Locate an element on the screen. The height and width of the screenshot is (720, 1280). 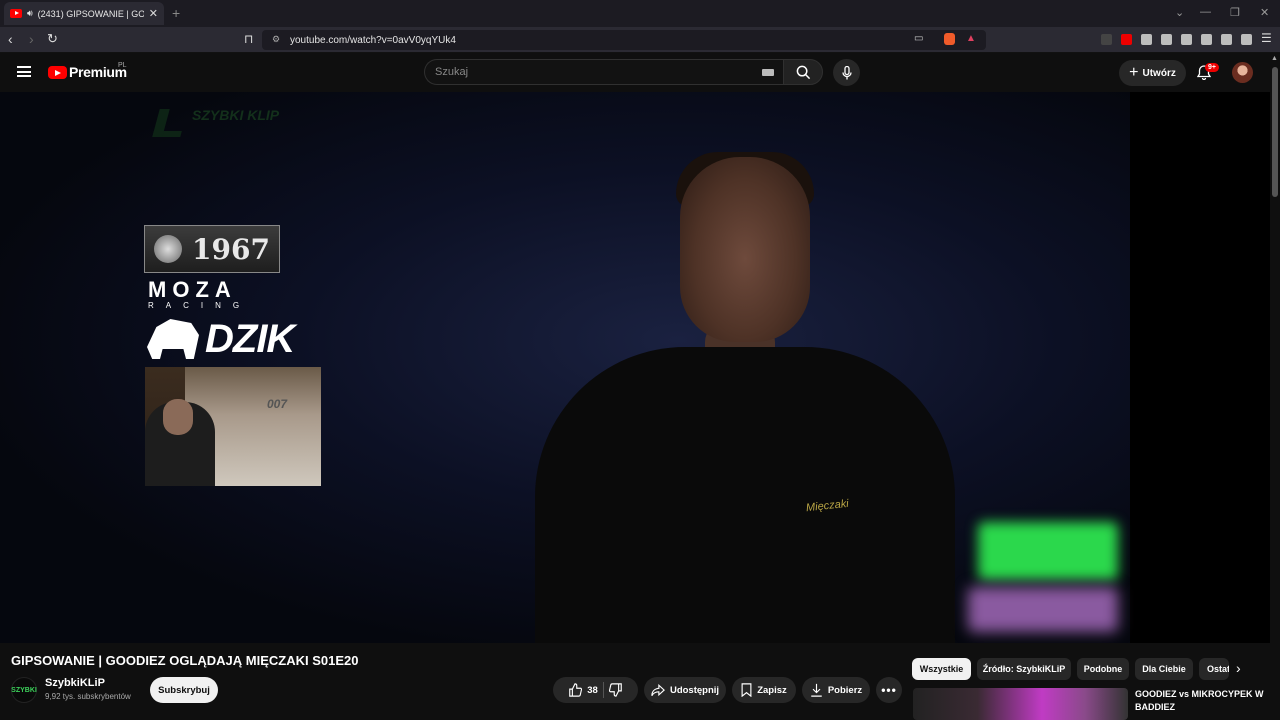
logo-country-code: PL is located at coordinates (122, 65).